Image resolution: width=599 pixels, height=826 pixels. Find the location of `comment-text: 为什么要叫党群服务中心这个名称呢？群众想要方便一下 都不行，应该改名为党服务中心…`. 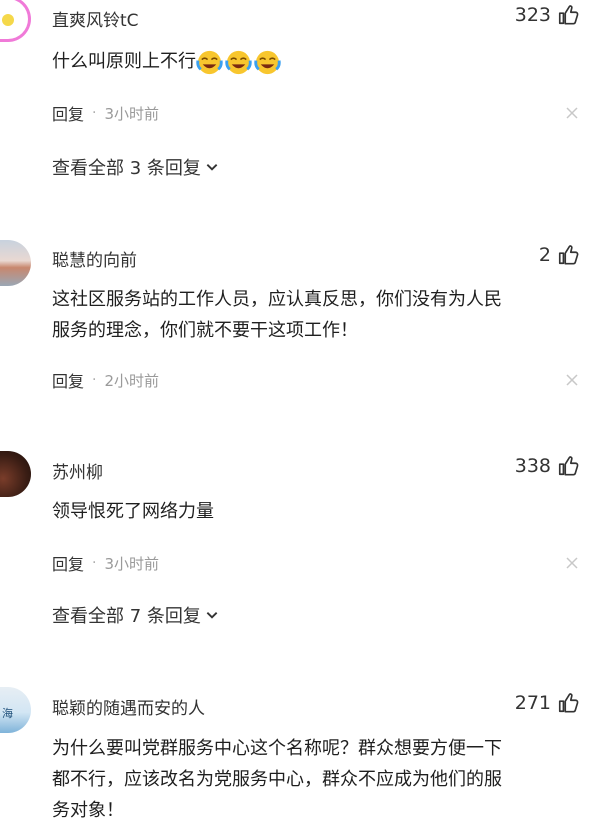

comment-text: 为什么要叫党群服务中心这个名称呢？群众想要方便一下 都不行，应该改名为党服务中心… is located at coordinates (317, 779).